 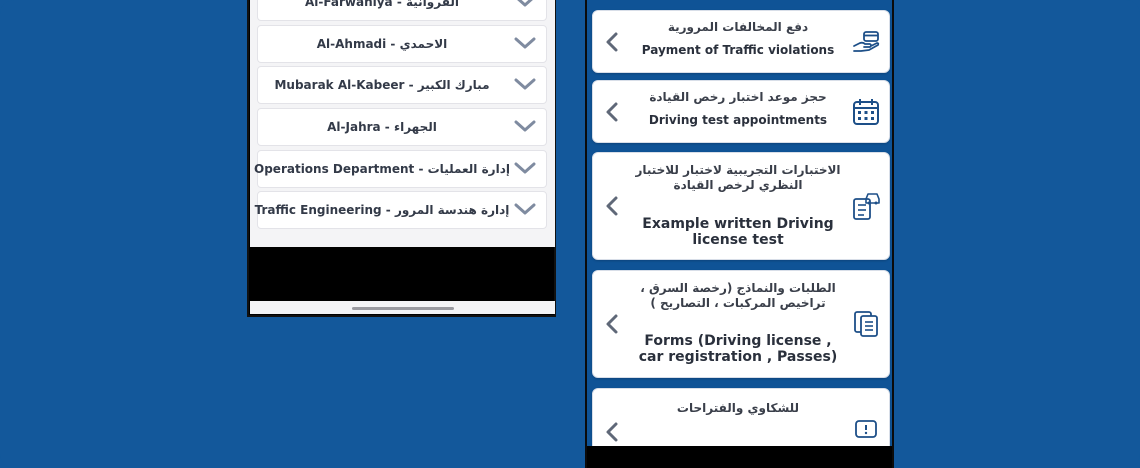 I want to click on checklist-car-icon, so click(x=866, y=206).